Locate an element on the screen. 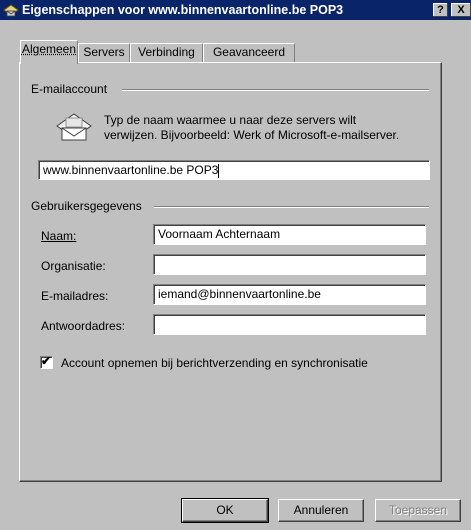  tab-verbinding: Verbinding is located at coordinates (166, 52).